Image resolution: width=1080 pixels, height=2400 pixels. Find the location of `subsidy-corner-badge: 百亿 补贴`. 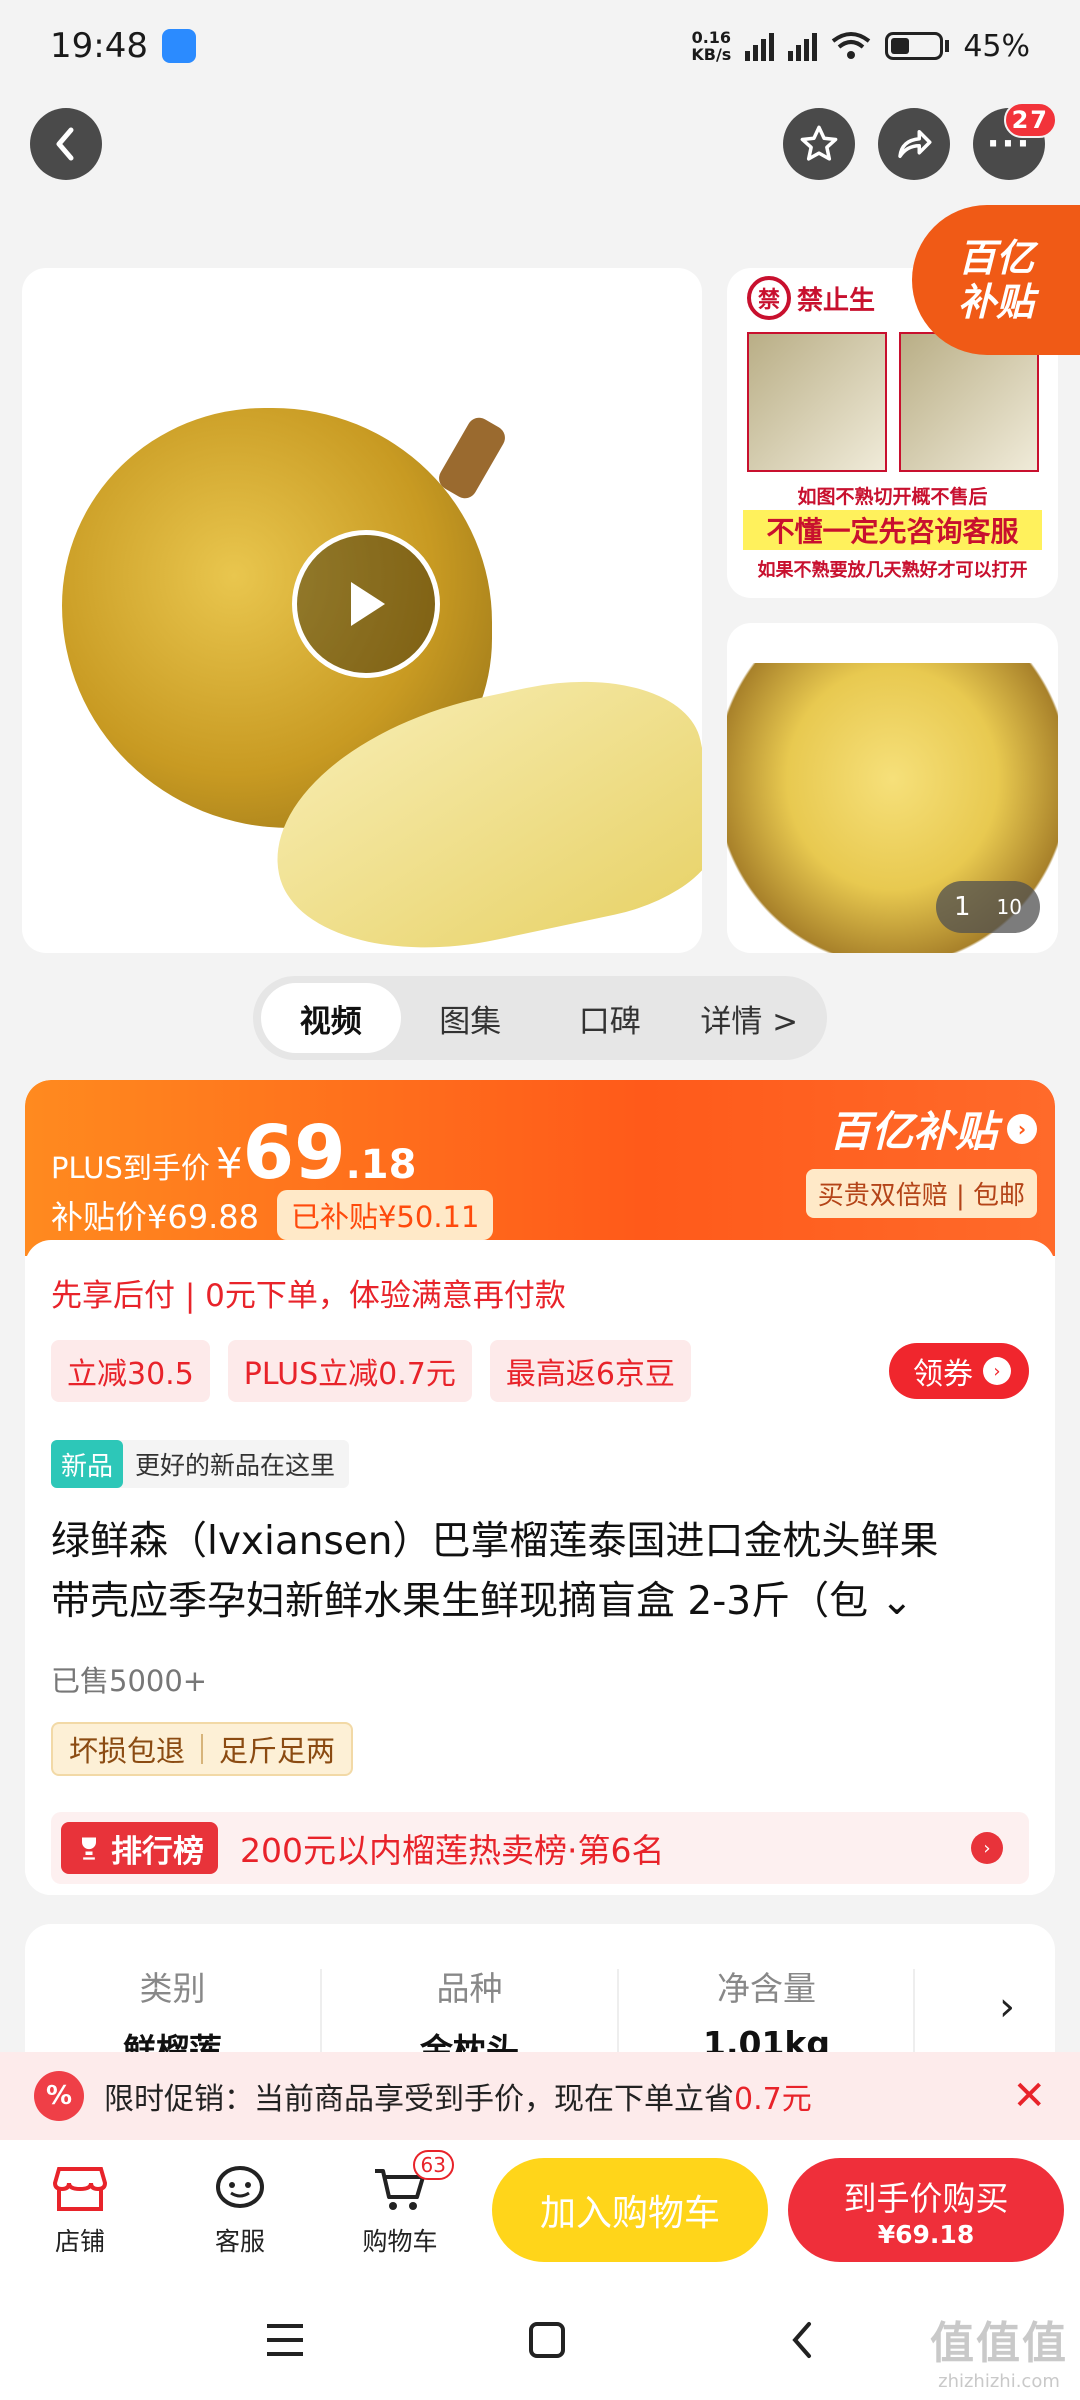

subsidy-corner-badge: 百亿 补贴 is located at coordinates (996, 280).